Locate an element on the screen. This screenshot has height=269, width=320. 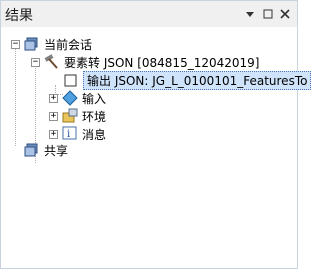
tree-node-label: 共享 is located at coordinates (56, 150).